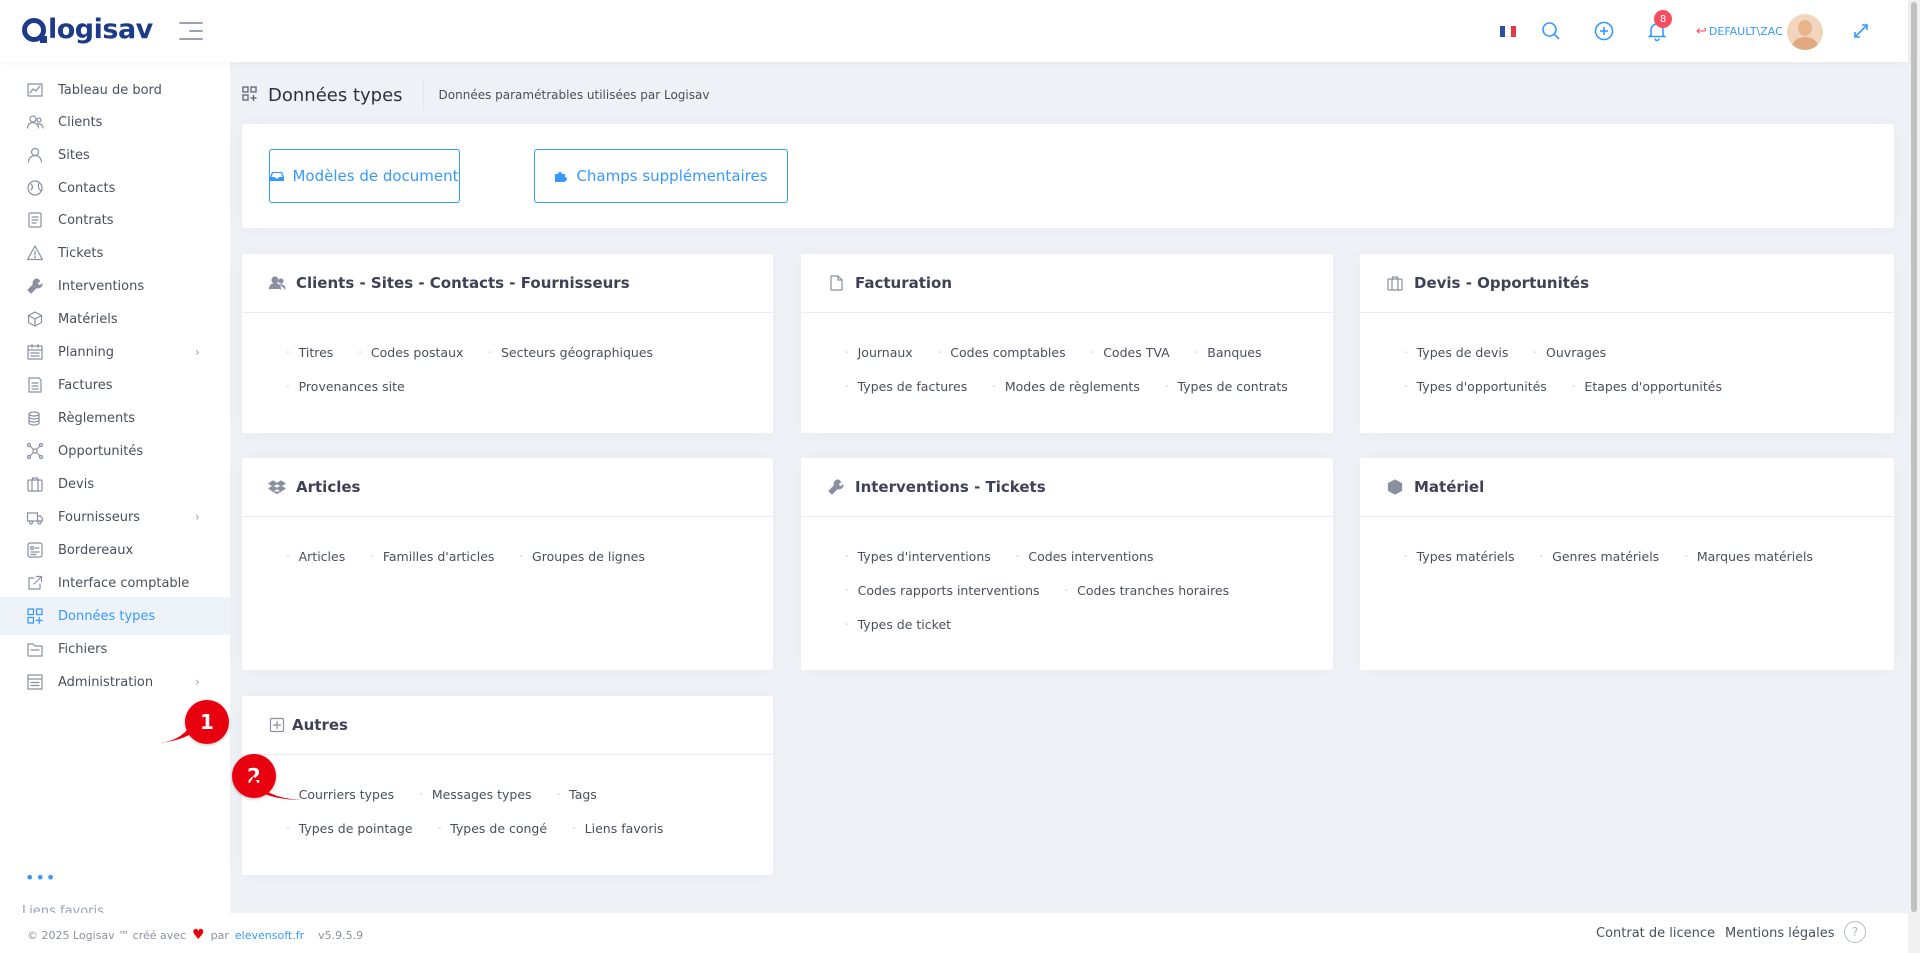 This screenshot has width=1920, height=953. What do you see at coordinates (35, 583) in the screenshot?
I see `external-link-icon` at bounding box center [35, 583].